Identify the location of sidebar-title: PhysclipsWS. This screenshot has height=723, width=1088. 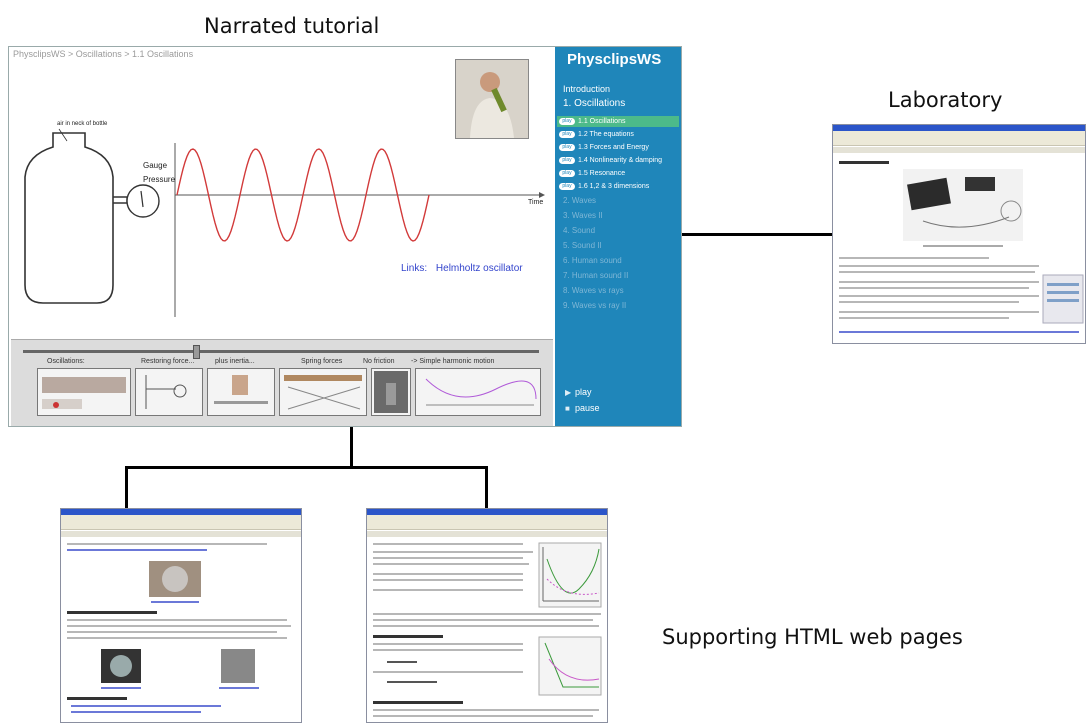
(614, 59).